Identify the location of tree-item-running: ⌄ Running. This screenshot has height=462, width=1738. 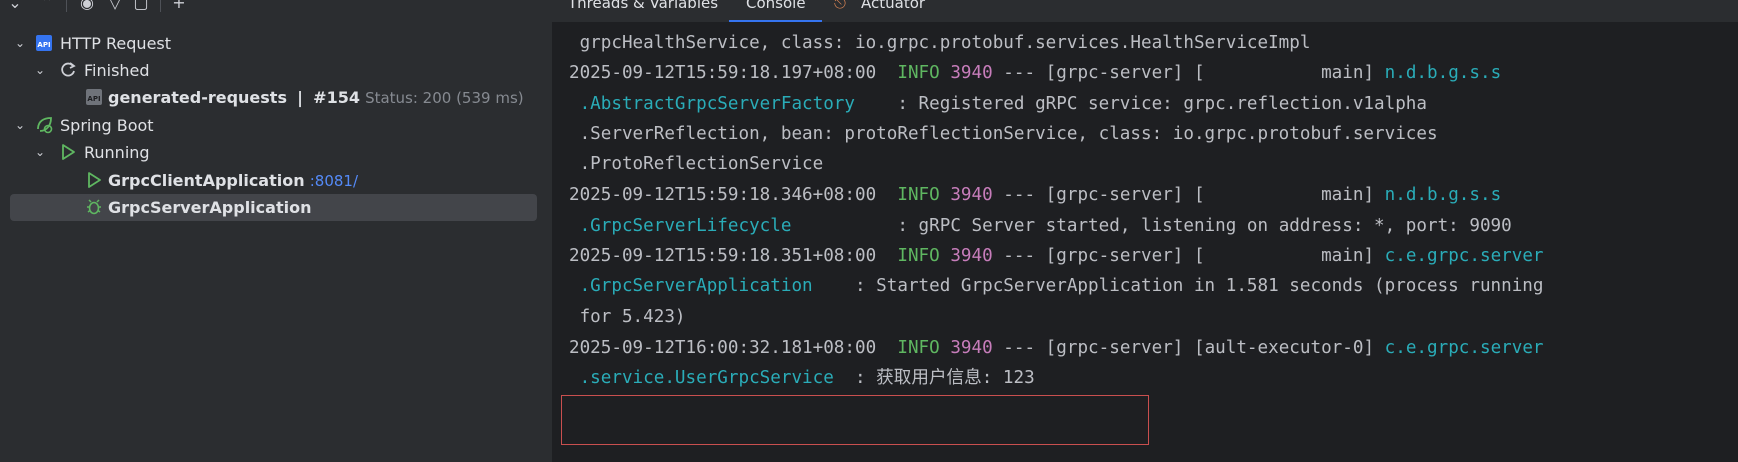
(276, 152).